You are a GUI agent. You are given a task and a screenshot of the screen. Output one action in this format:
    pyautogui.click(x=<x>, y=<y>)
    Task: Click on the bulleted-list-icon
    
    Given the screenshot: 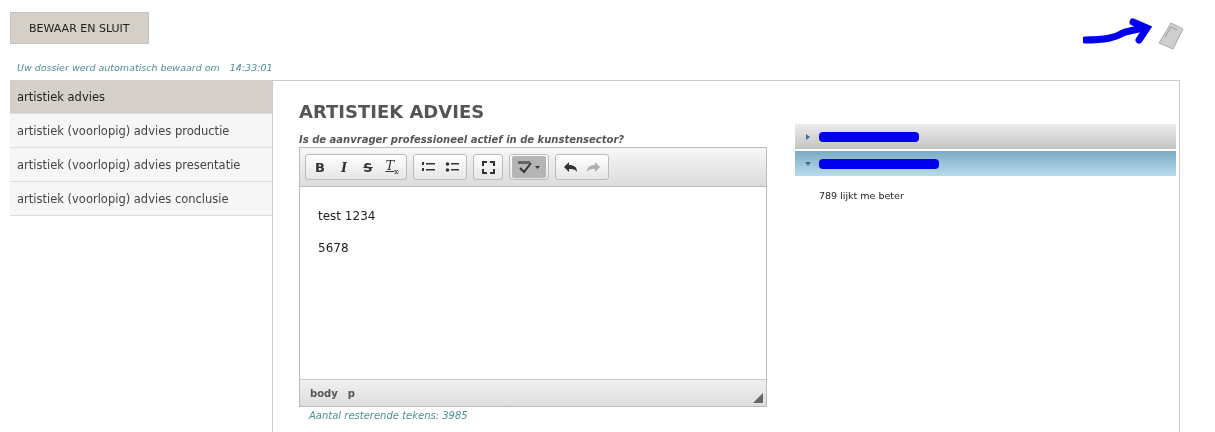 What is the action you would take?
    pyautogui.click(x=452, y=167)
    